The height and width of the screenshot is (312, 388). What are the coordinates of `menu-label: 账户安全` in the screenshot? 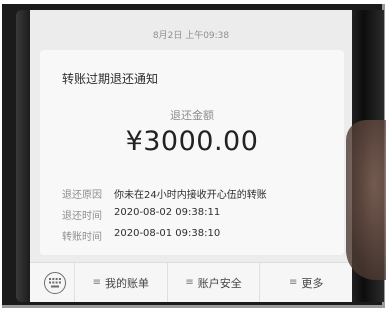 It's located at (219, 283).